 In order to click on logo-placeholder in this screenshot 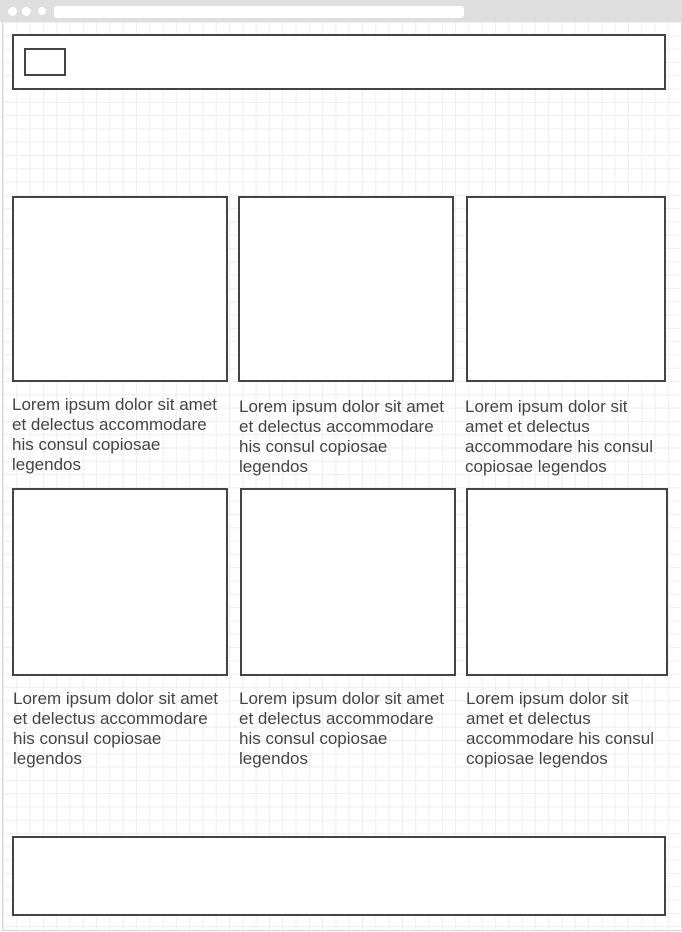, I will do `click(45, 62)`.